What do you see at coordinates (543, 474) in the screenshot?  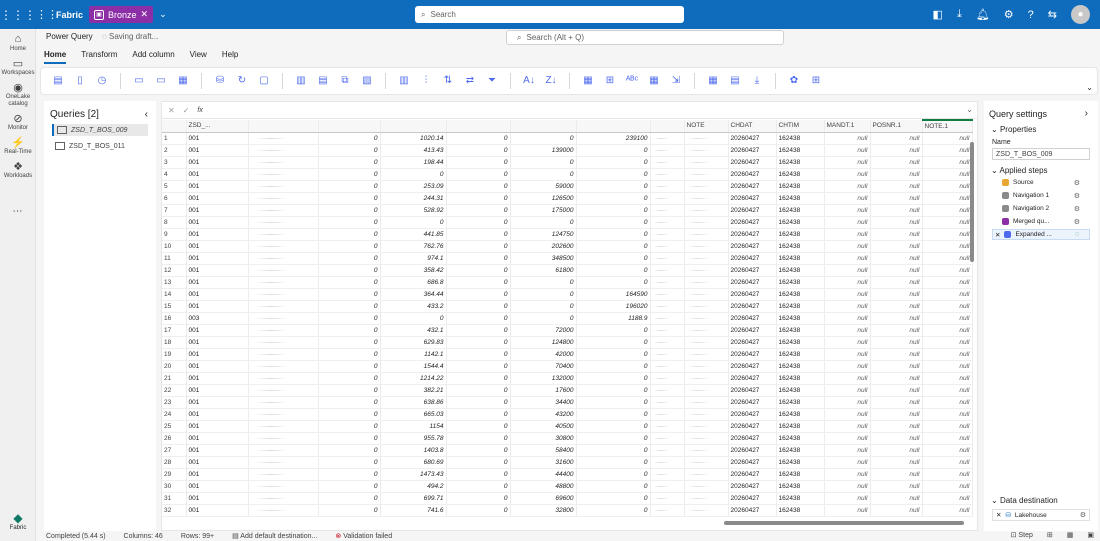 I see `table-cell: 44400` at bounding box center [543, 474].